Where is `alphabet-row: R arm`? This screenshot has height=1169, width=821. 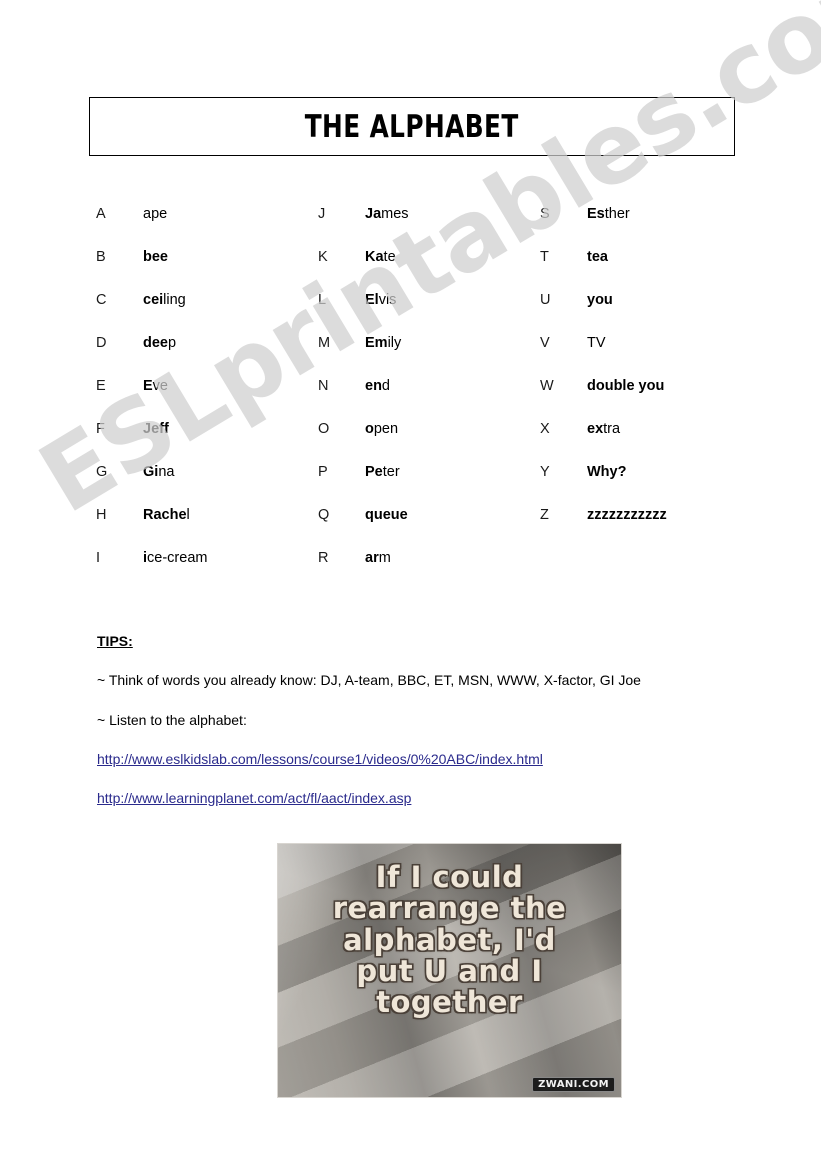 alphabet-row: R arm is located at coordinates (429, 571).